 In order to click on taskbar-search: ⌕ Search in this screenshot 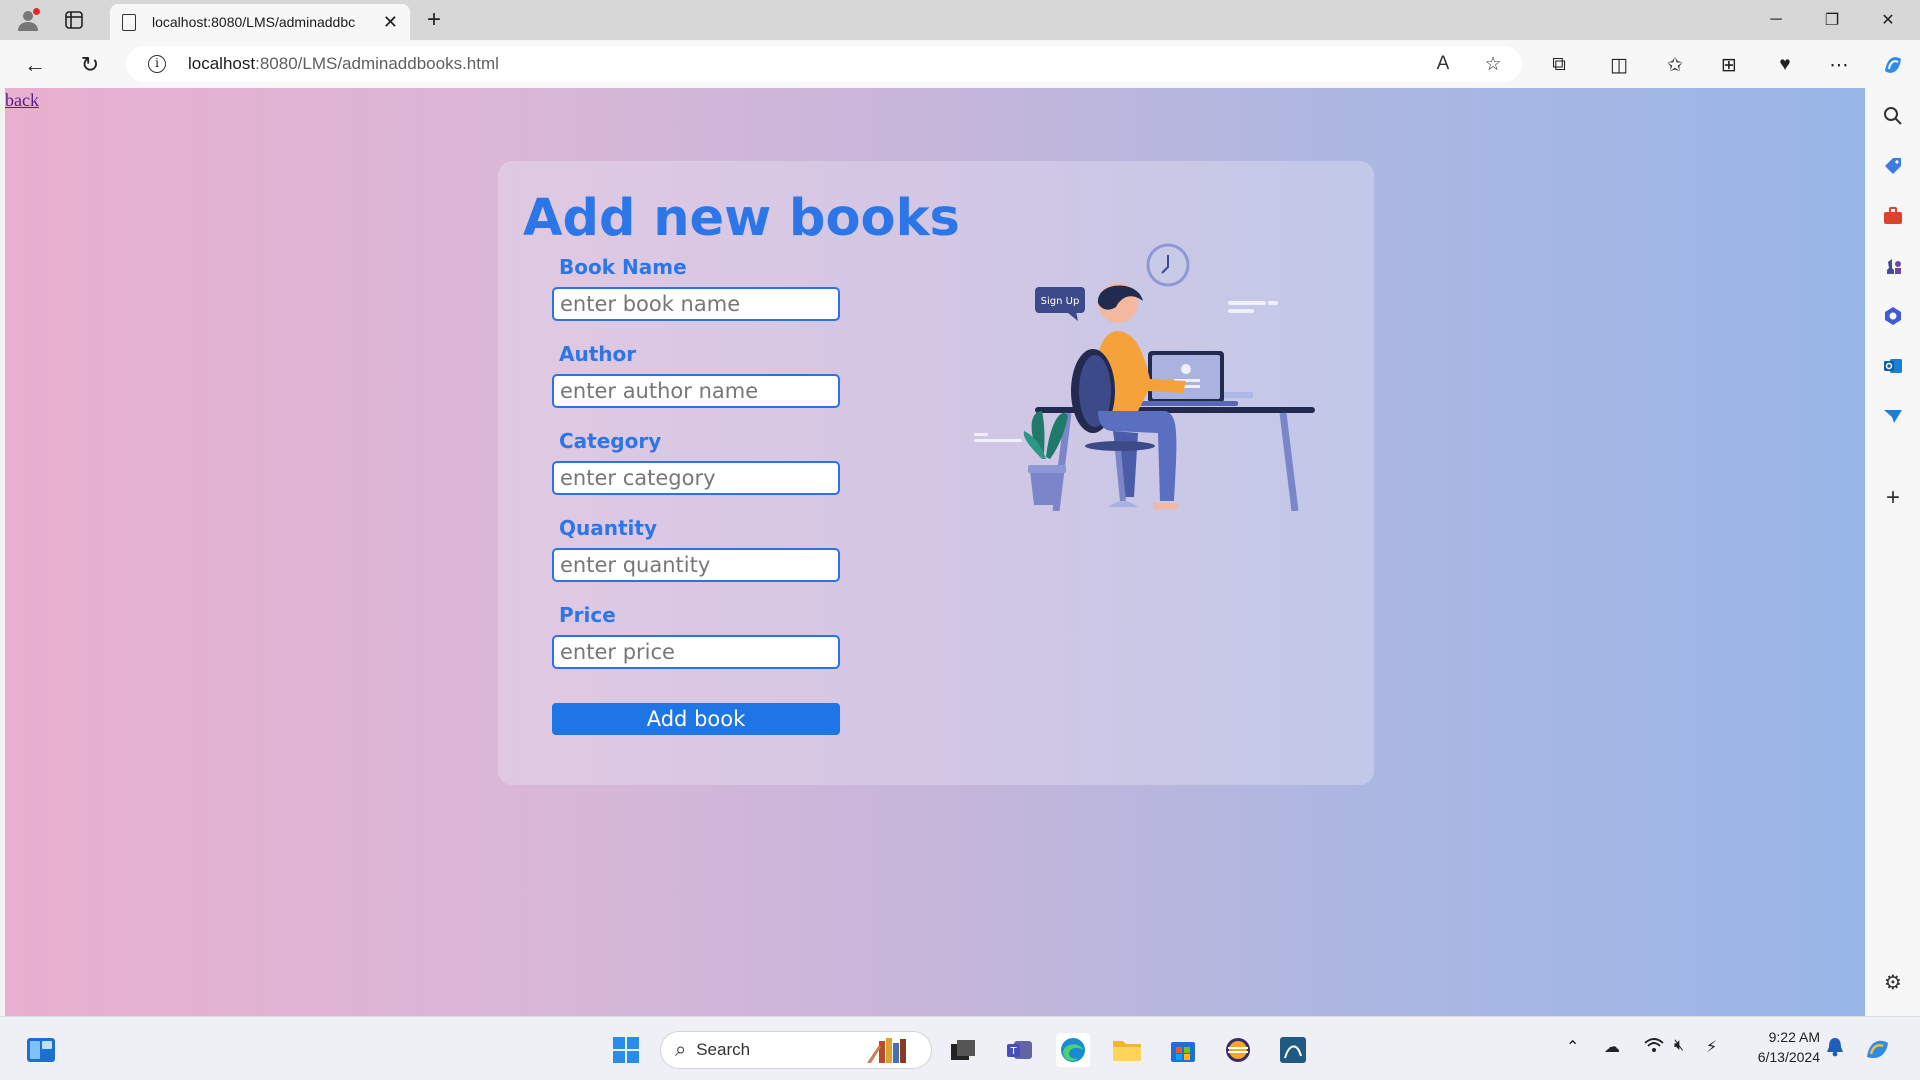, I will do `click(796, 1050)`.